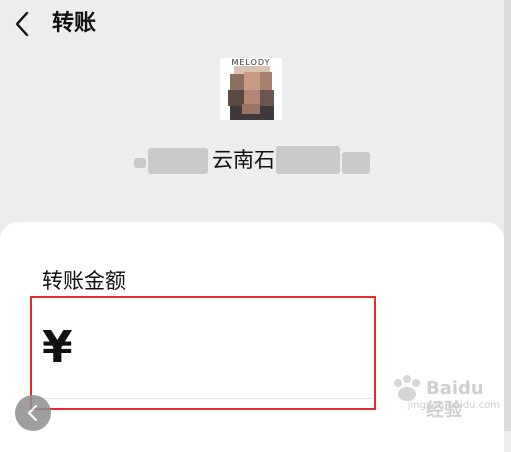  Describe the element at coordinates (453, 405) in the screenshot. I see `watermark-url: jingyan.baidu.com` at that location.